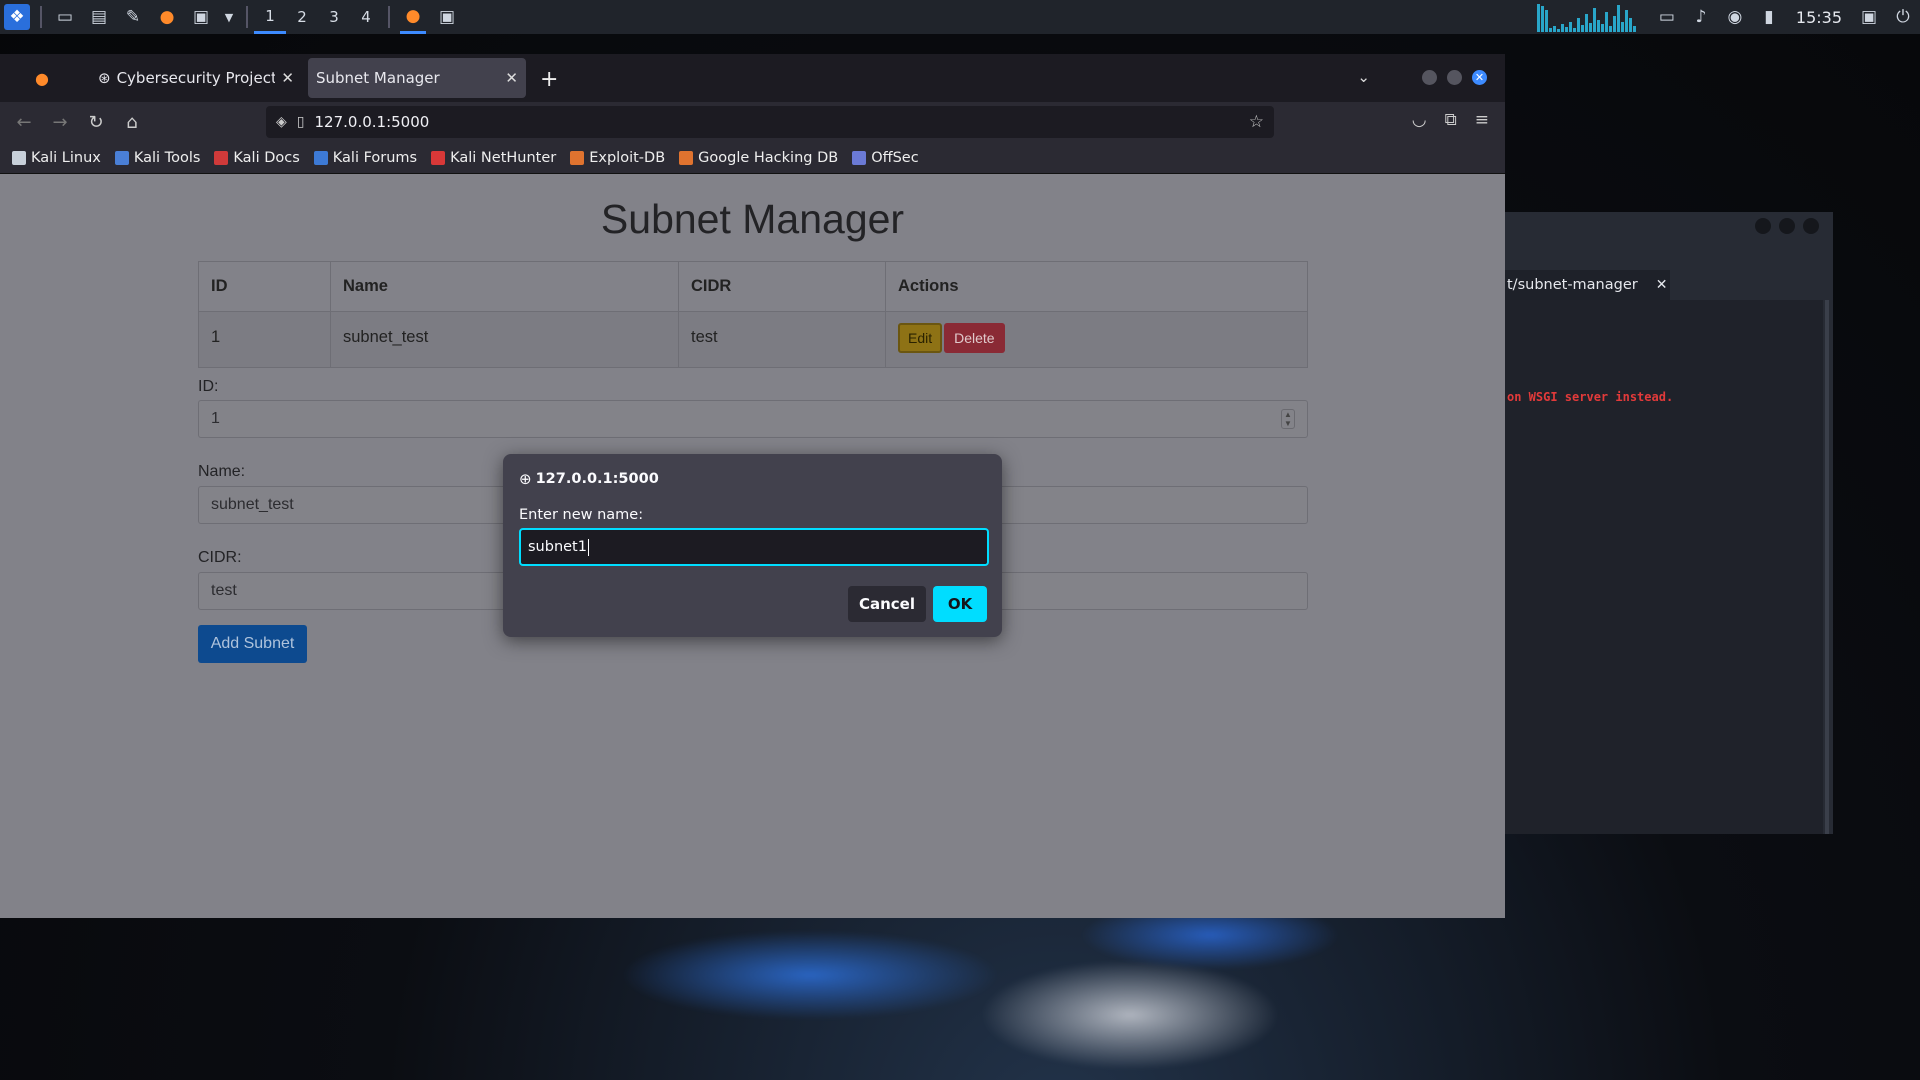  Describe the element at coordinates (252, 644) in the screenshot. I see `add-subnet-button: Add Subnet` at that location.